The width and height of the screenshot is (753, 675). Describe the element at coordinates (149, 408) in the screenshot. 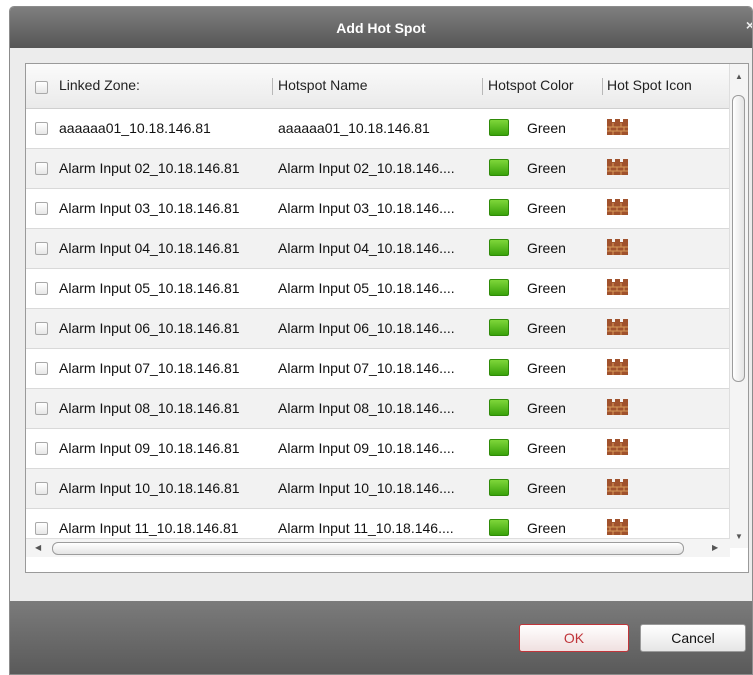

I see `linked-zone-cell: Alarm Input 08_10.18.146.81` at that location.